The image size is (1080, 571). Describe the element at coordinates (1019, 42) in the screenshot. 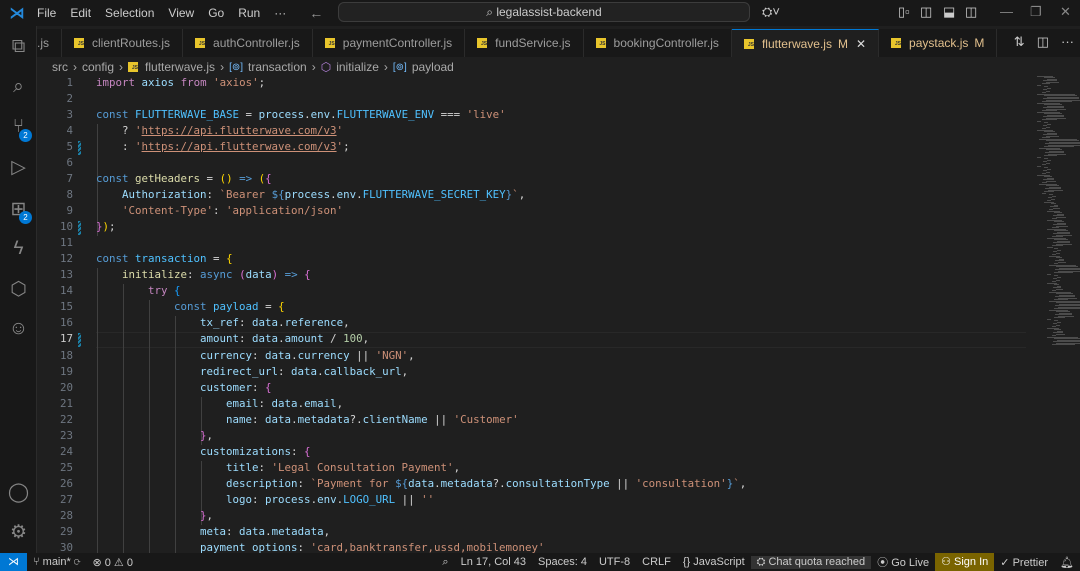

I see `compare-changes-icon: ⇅` at that location.